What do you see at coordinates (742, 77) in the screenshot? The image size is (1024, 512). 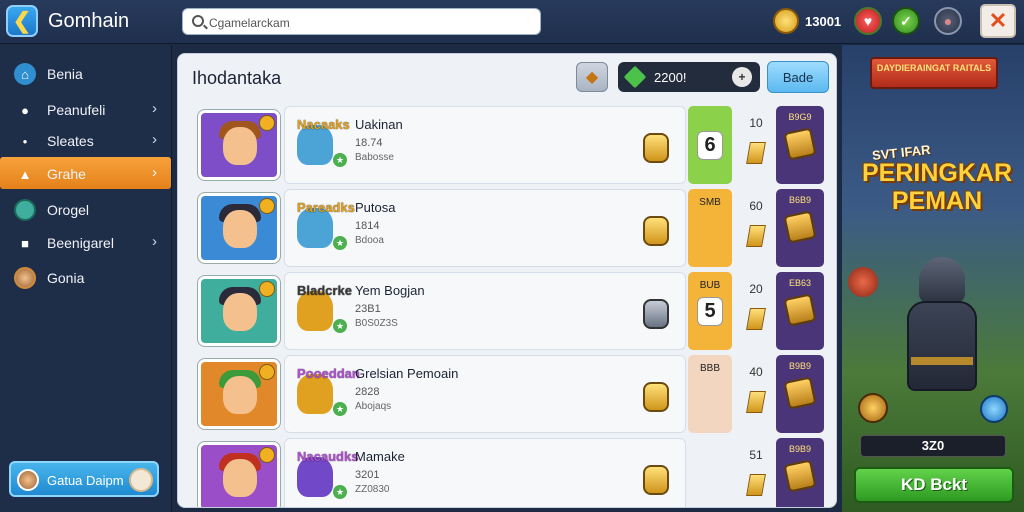 I see `add-gems-button: +` at bounding box center [742, 77].